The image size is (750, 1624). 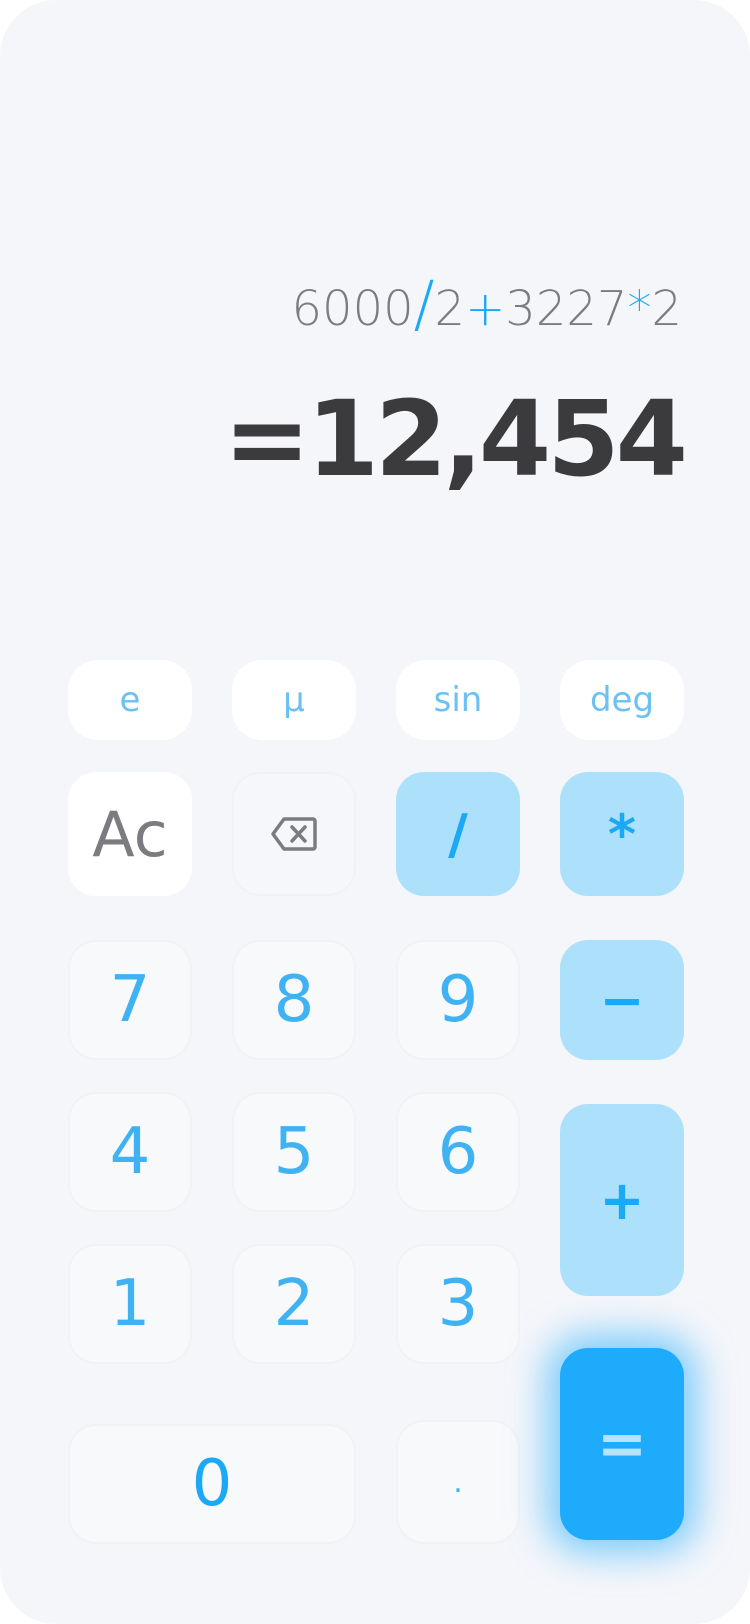 What do you see at coordinates (130, 1000) in the screenshot?
I see `digit-7-button: 7` at bounding box center [130, 1000].